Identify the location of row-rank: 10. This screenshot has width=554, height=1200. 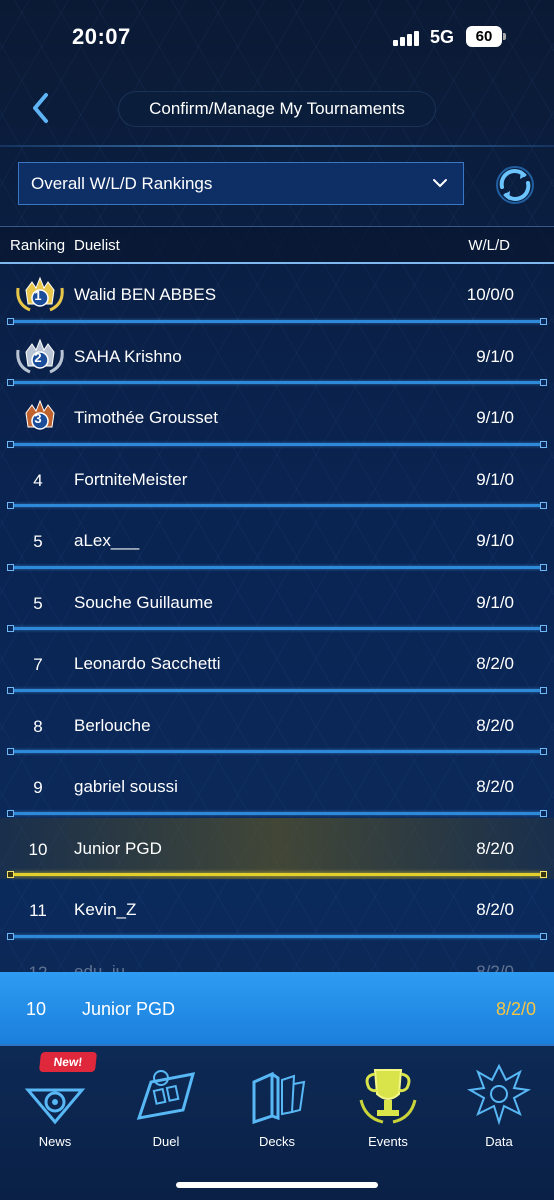
(38, 849).